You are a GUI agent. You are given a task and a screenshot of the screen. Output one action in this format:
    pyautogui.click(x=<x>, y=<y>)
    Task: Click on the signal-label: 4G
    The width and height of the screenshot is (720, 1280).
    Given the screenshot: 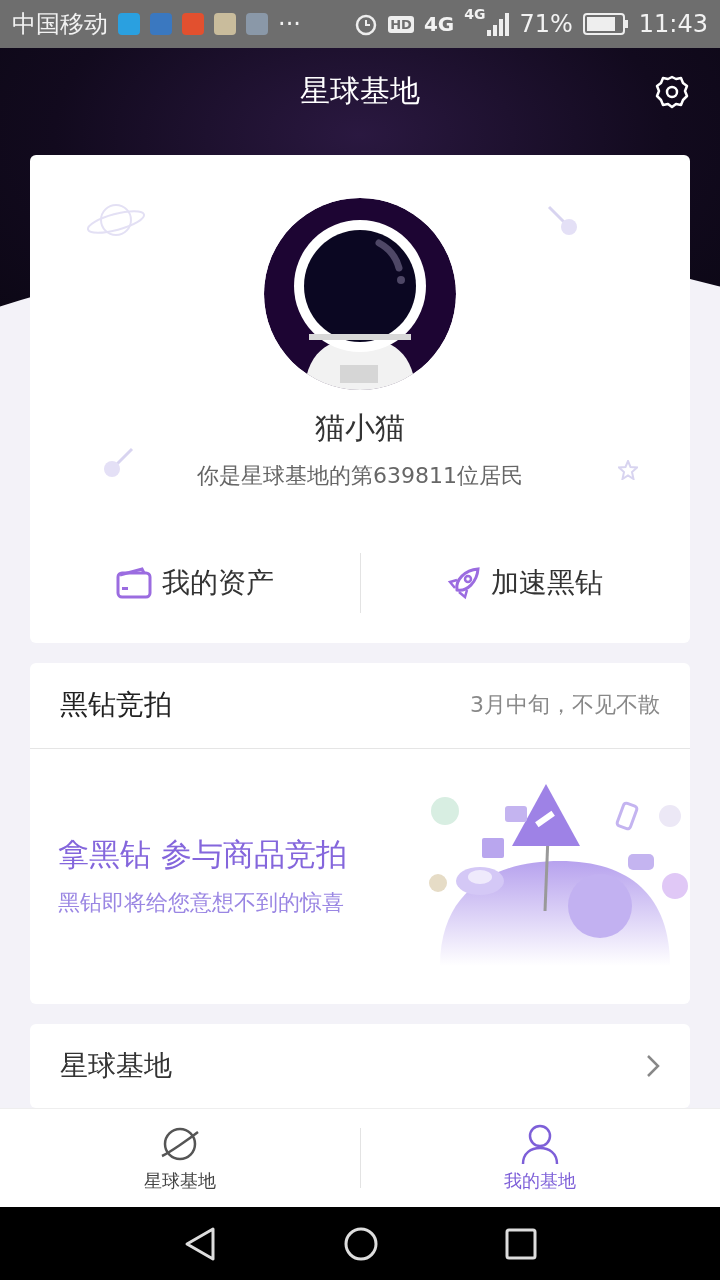 What is the action you would take?
    pyautogui.click(x=475, y=14)
    